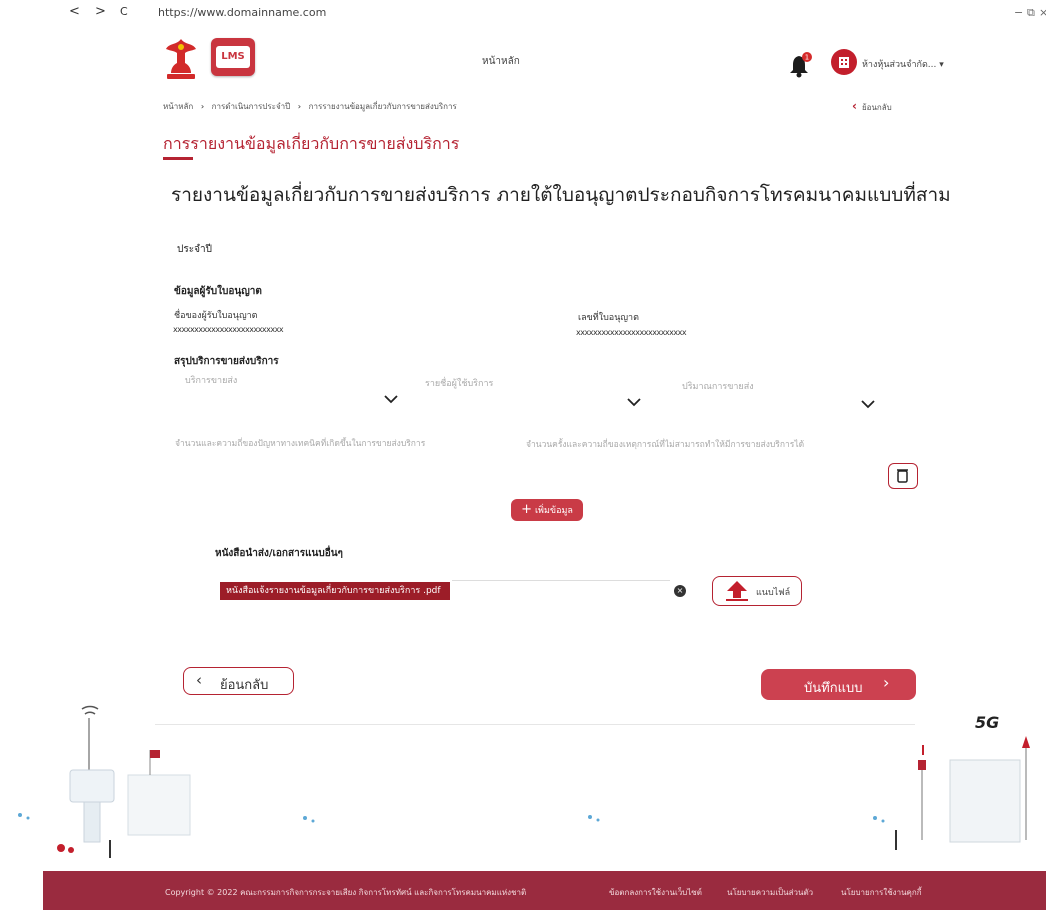  What do you see at coordinates (553, 511) in the screenshot?
I see `add-data-label: เพิ่มข้อมูล` at bounding box center [553, 511].